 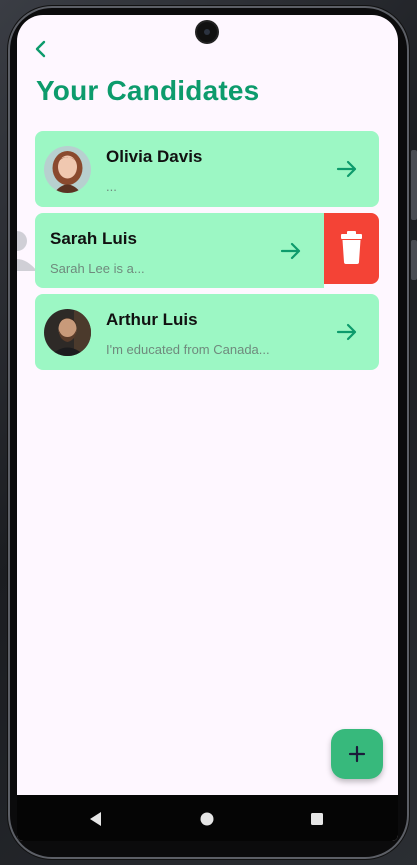 I want to click on chevron-left-icon, so click(x=40, y=49).